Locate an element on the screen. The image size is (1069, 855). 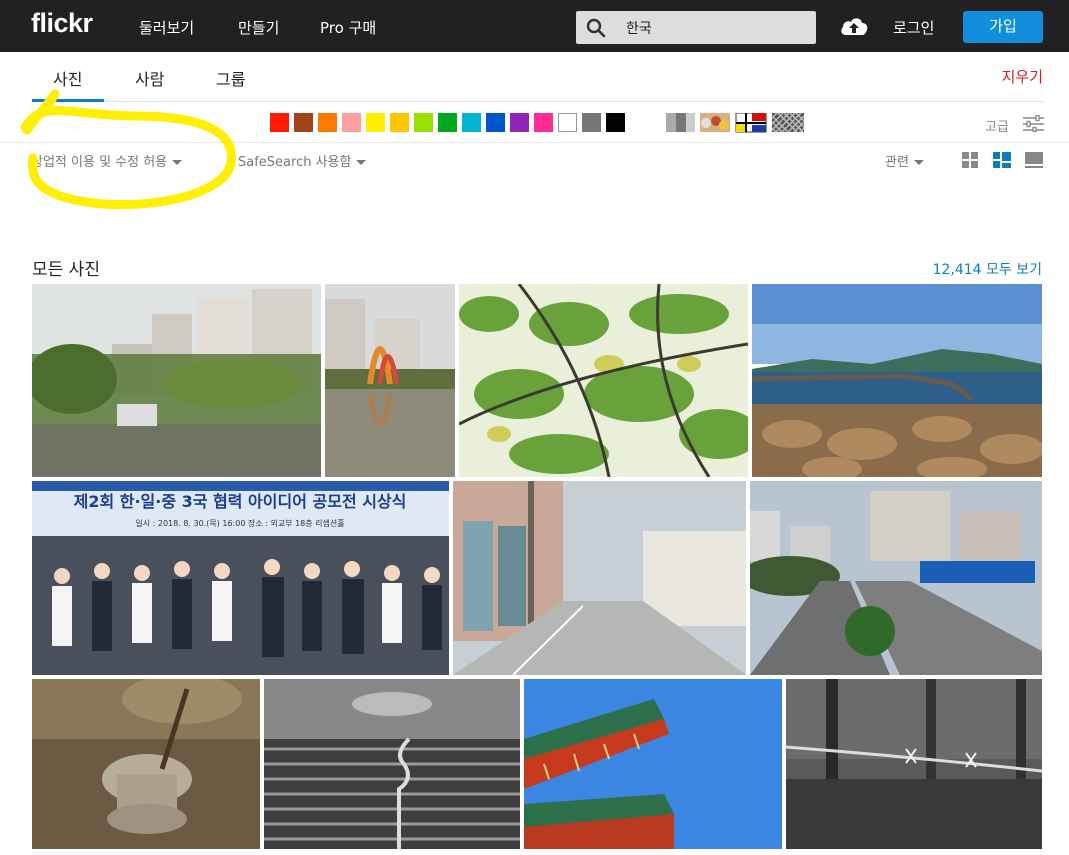
grid-large-icon is located at coordinates (1034, 160).